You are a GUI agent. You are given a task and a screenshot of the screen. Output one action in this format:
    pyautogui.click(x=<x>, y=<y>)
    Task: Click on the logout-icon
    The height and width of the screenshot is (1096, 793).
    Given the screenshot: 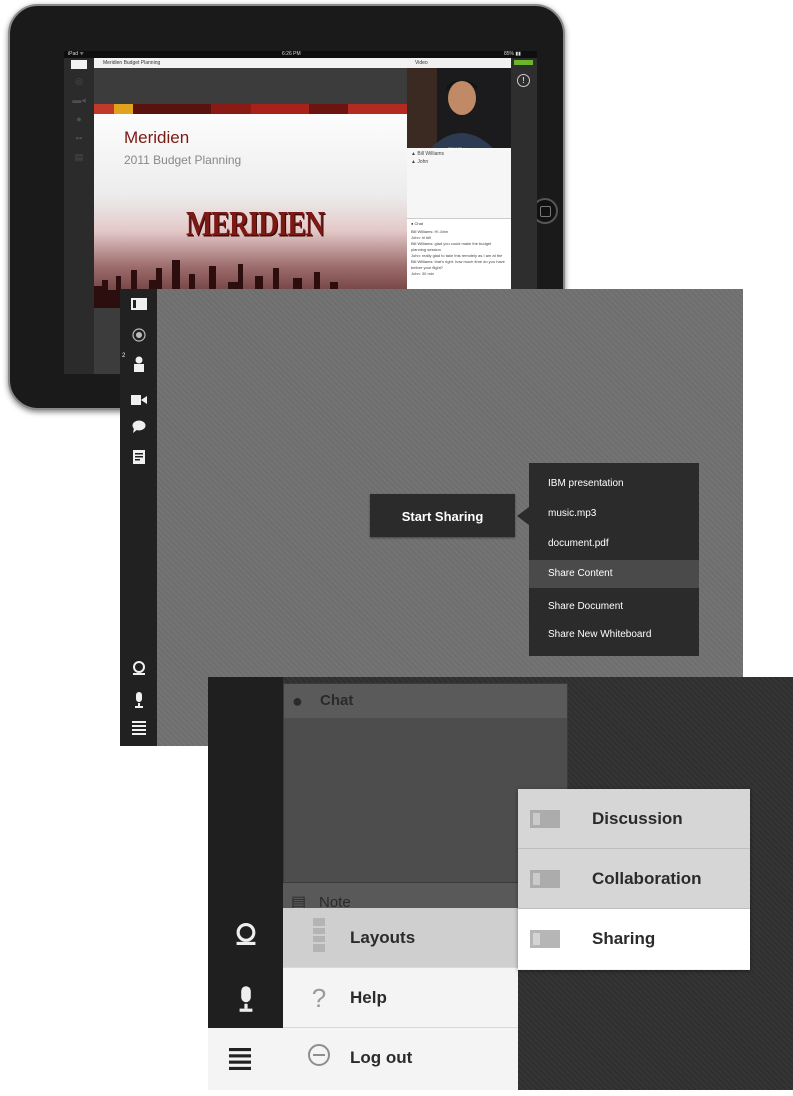 What is the action you would take?
    pyautogui.click(x=319, y=1058)
    